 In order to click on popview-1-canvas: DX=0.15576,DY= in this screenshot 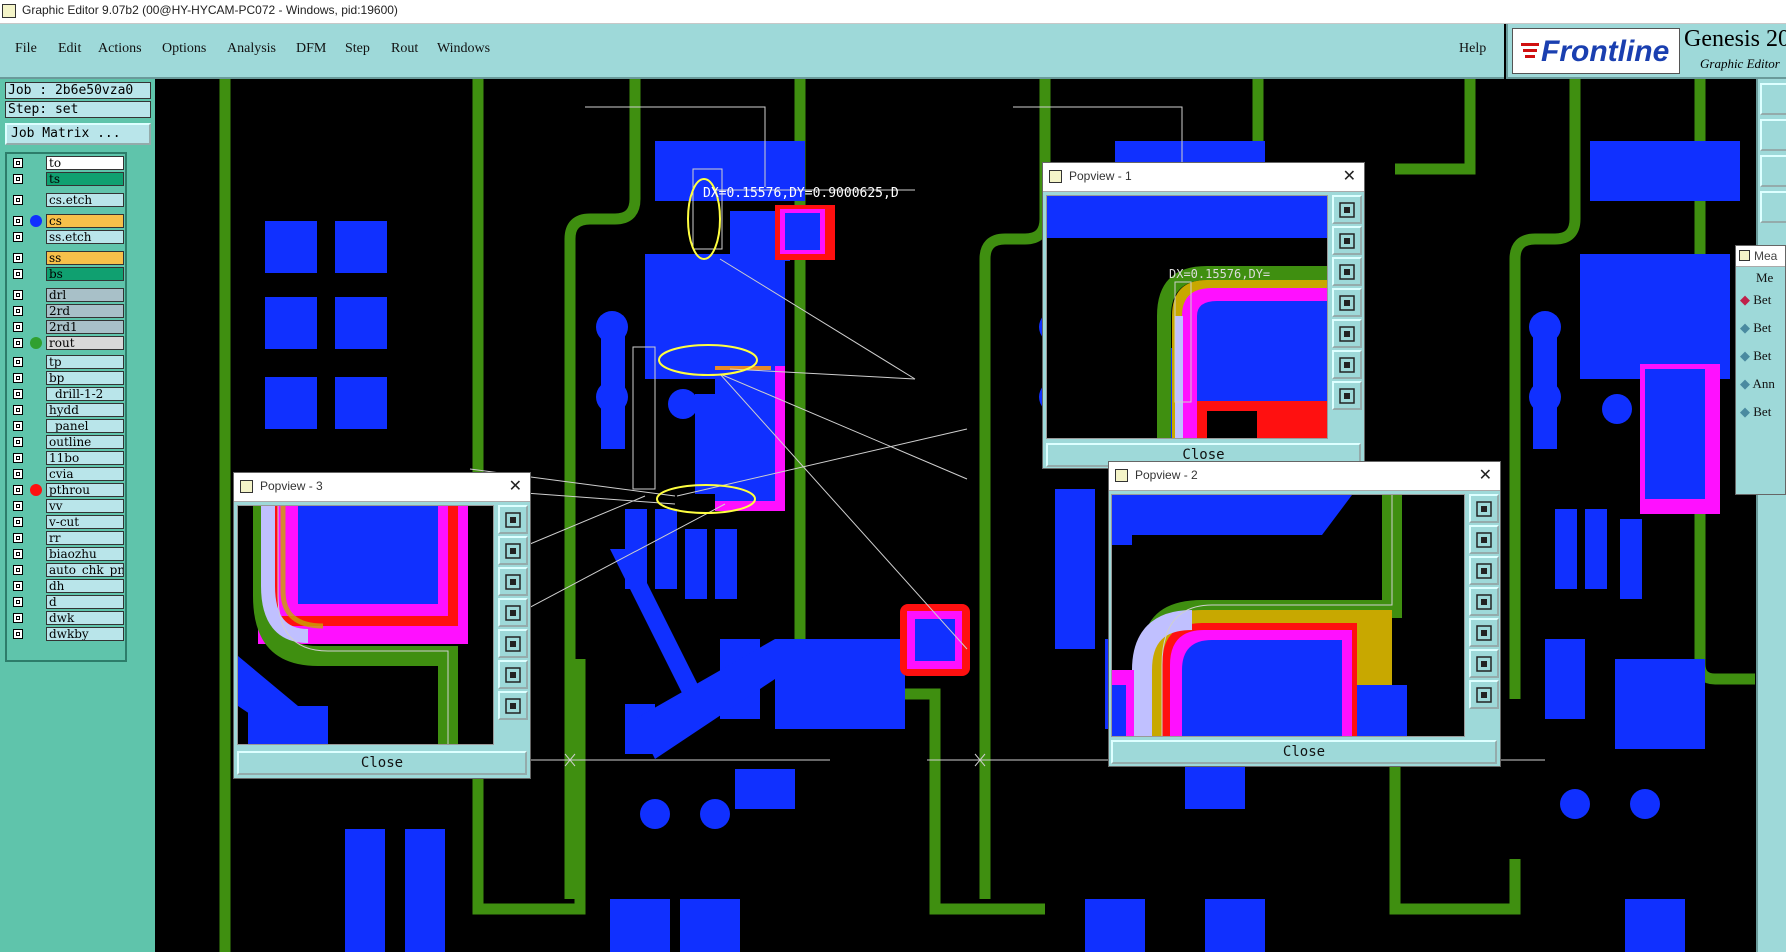, I will do `click(1187, 317)`.